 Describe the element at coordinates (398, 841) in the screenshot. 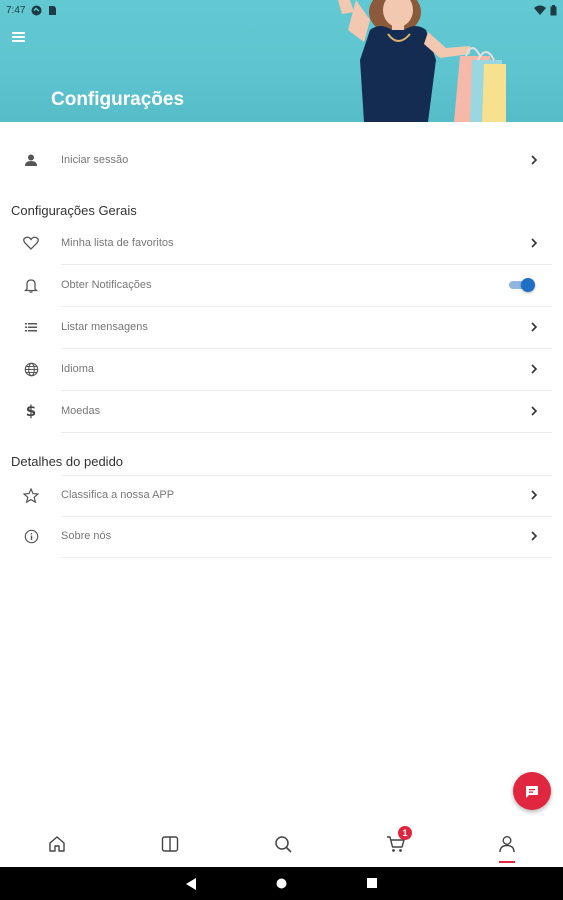

I see `cart-icon: 1` at that location.